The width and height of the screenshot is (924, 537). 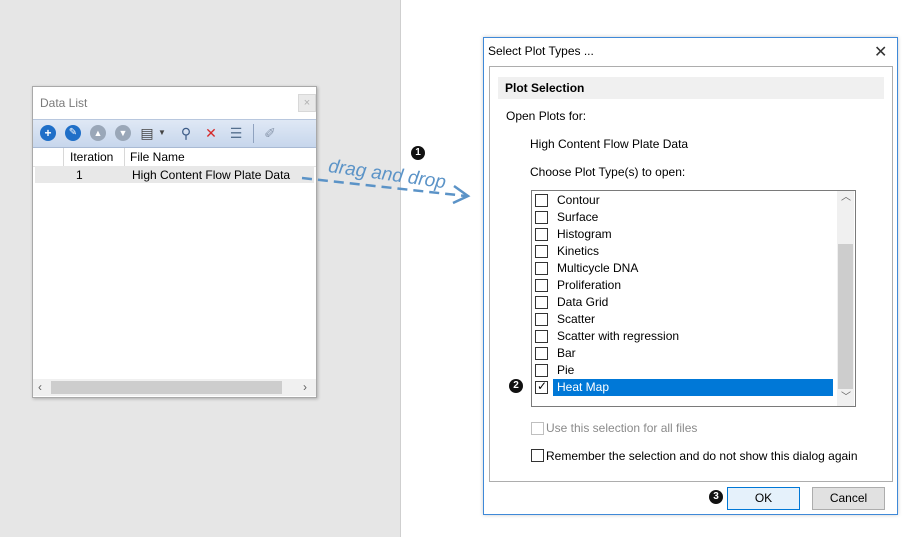 What do you see at coordinates (683, 302) in the screenshot?
I see `list-item: Data Grid` at bounding box center [683, 302].